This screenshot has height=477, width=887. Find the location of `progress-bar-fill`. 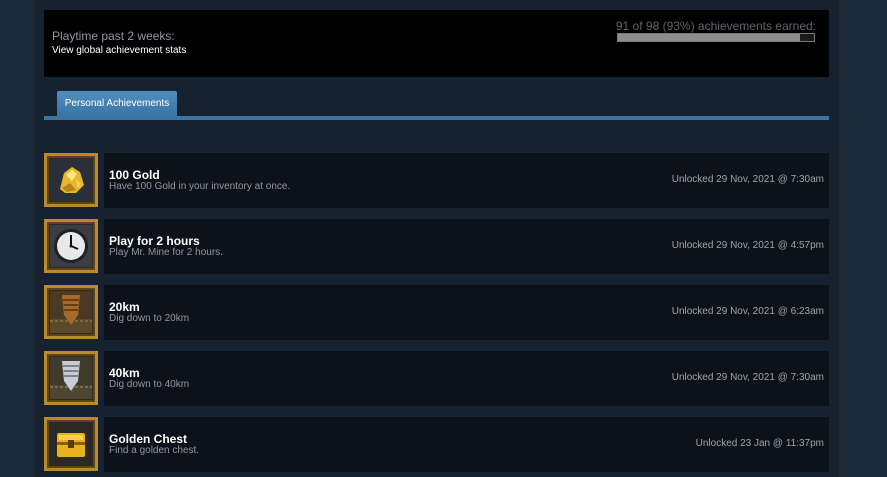

progress-bar-fill is located at coordinates (709, 37).